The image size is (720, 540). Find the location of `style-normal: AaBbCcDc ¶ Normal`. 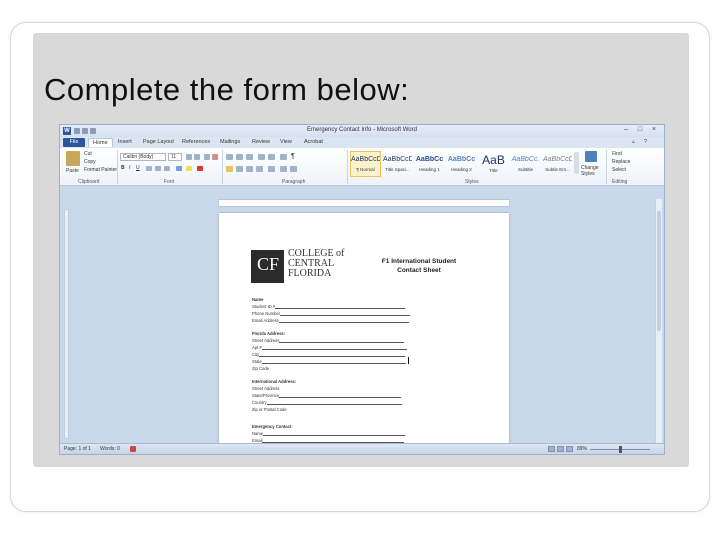

style-normal: AaBbCcDc ¶ Normal is located at coordinates (365, 164).